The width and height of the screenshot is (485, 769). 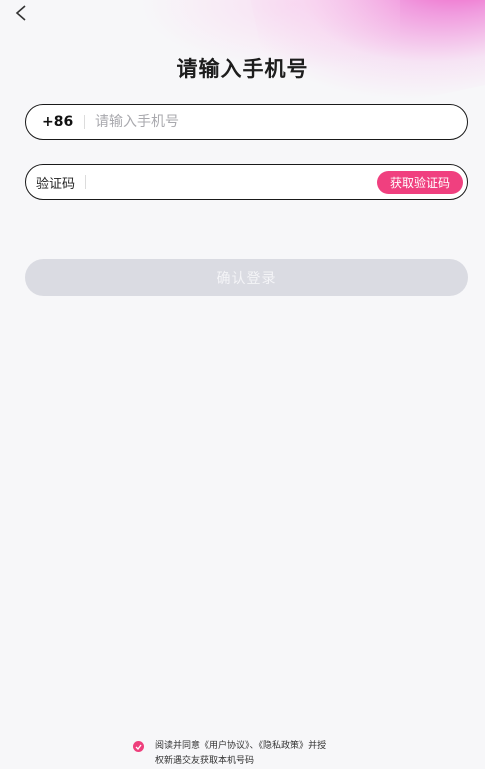 What do you see at coordinates (419, 182) in the screenshot?
I see `get-code-button: 获取验证码` at bounding box center [419, 182].